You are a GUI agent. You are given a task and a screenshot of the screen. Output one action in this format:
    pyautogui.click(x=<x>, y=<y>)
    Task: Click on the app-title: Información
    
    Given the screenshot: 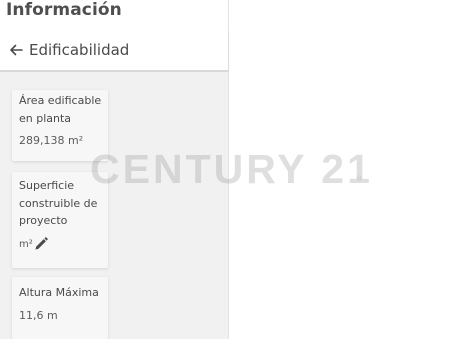 What is the action you would take?
    pyautogui.click(x=64, y=10)
    